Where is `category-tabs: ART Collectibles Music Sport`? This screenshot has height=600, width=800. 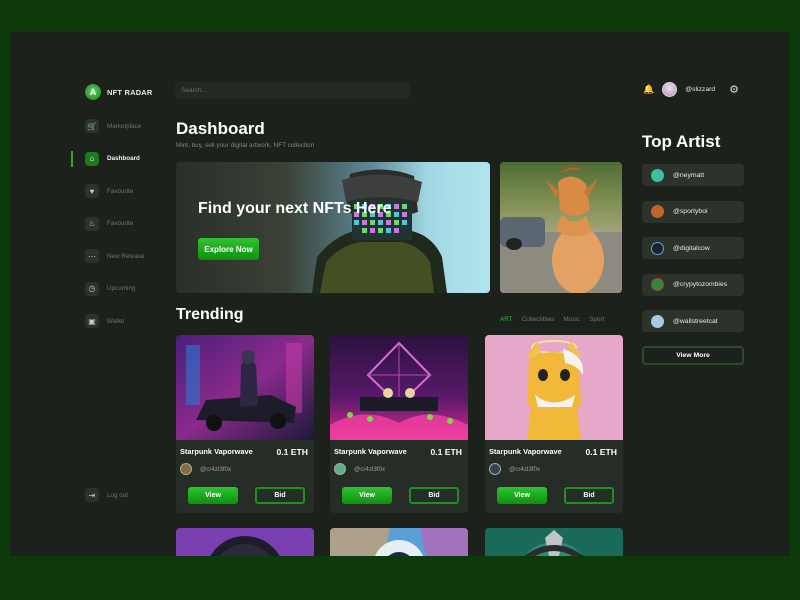
category-tabs: ART Collectibles Music Sport is located at coordinates (552, 319).